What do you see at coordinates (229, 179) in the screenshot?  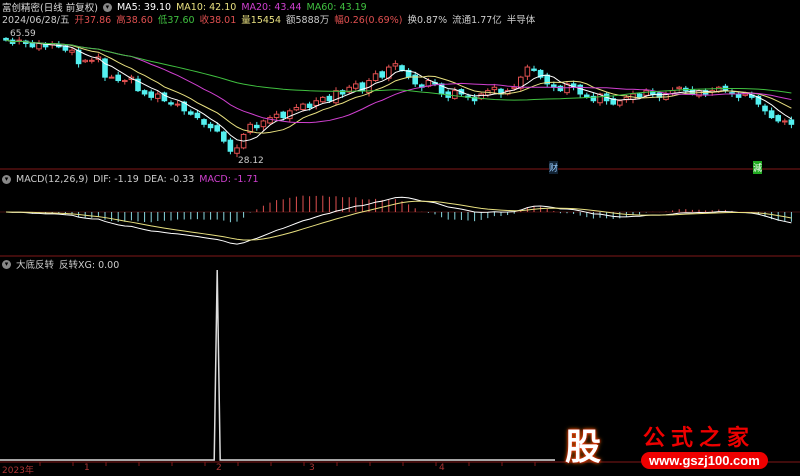 I see `macd-value: MACD: -1.71` at bounding box center [229, 179].